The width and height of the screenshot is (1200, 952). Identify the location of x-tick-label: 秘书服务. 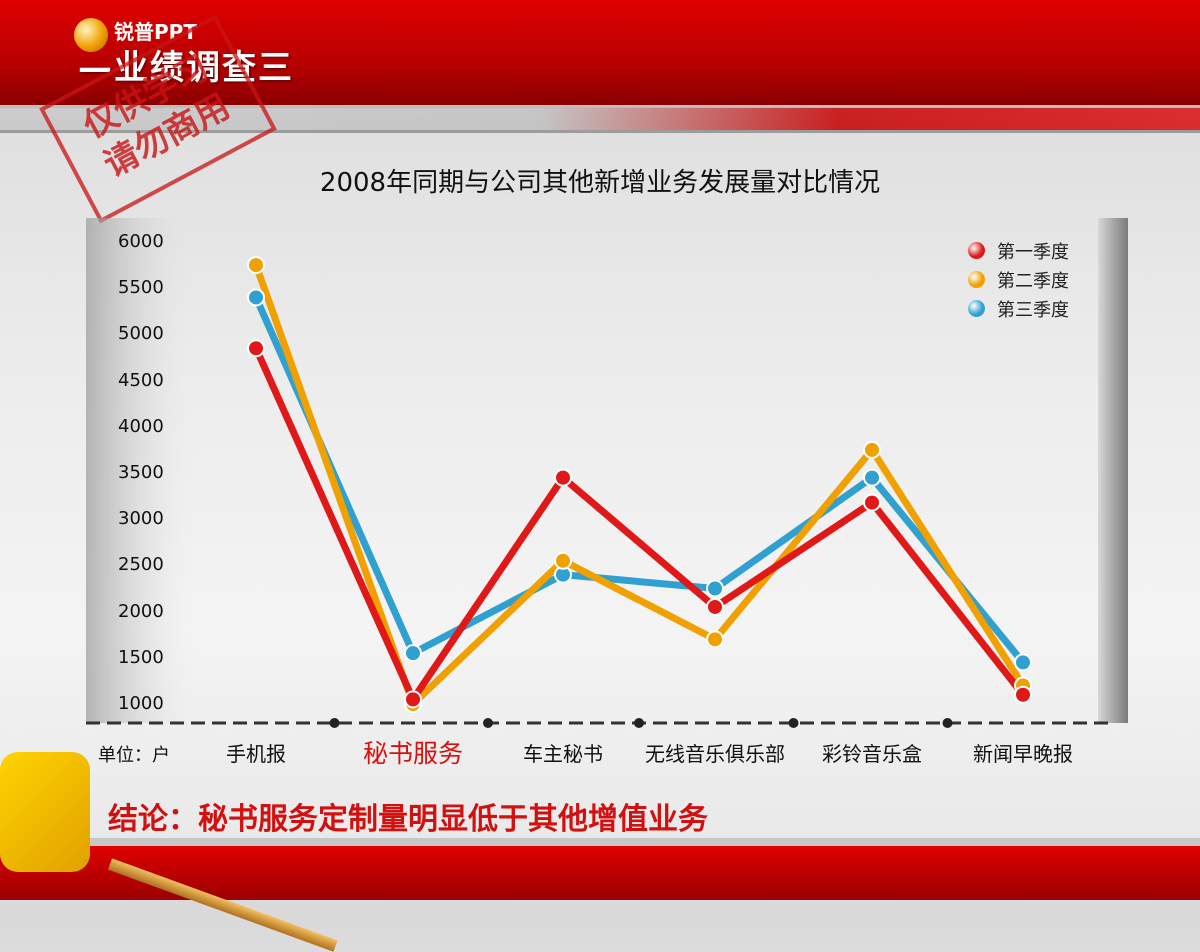
(413, 753).